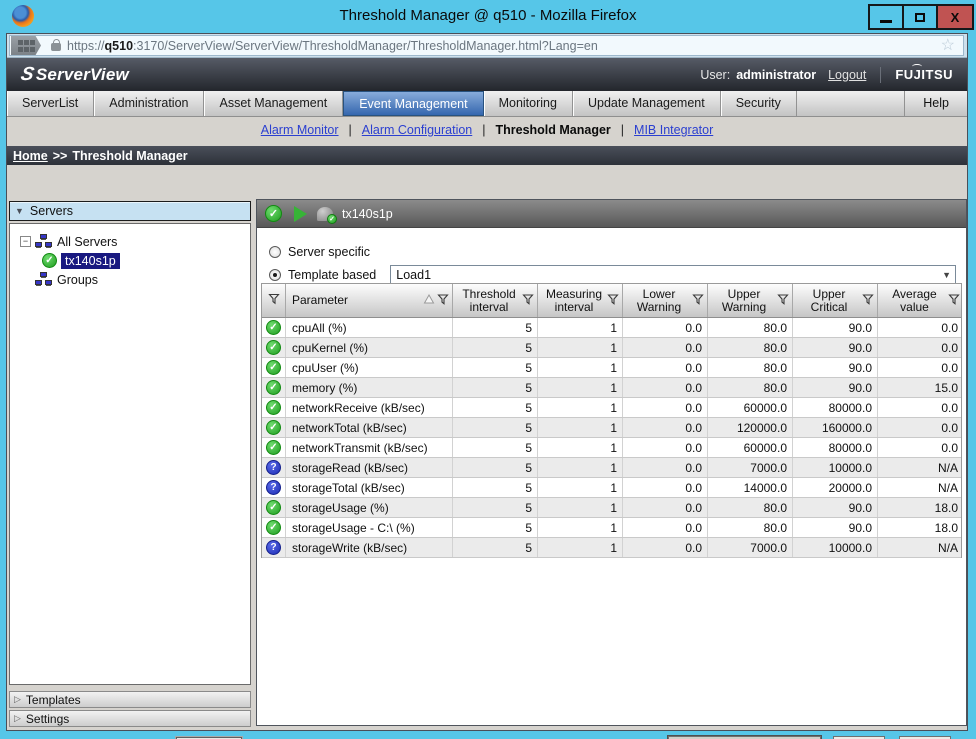  I want to click on column-header-parameter: Parameter, so click(369, 300).